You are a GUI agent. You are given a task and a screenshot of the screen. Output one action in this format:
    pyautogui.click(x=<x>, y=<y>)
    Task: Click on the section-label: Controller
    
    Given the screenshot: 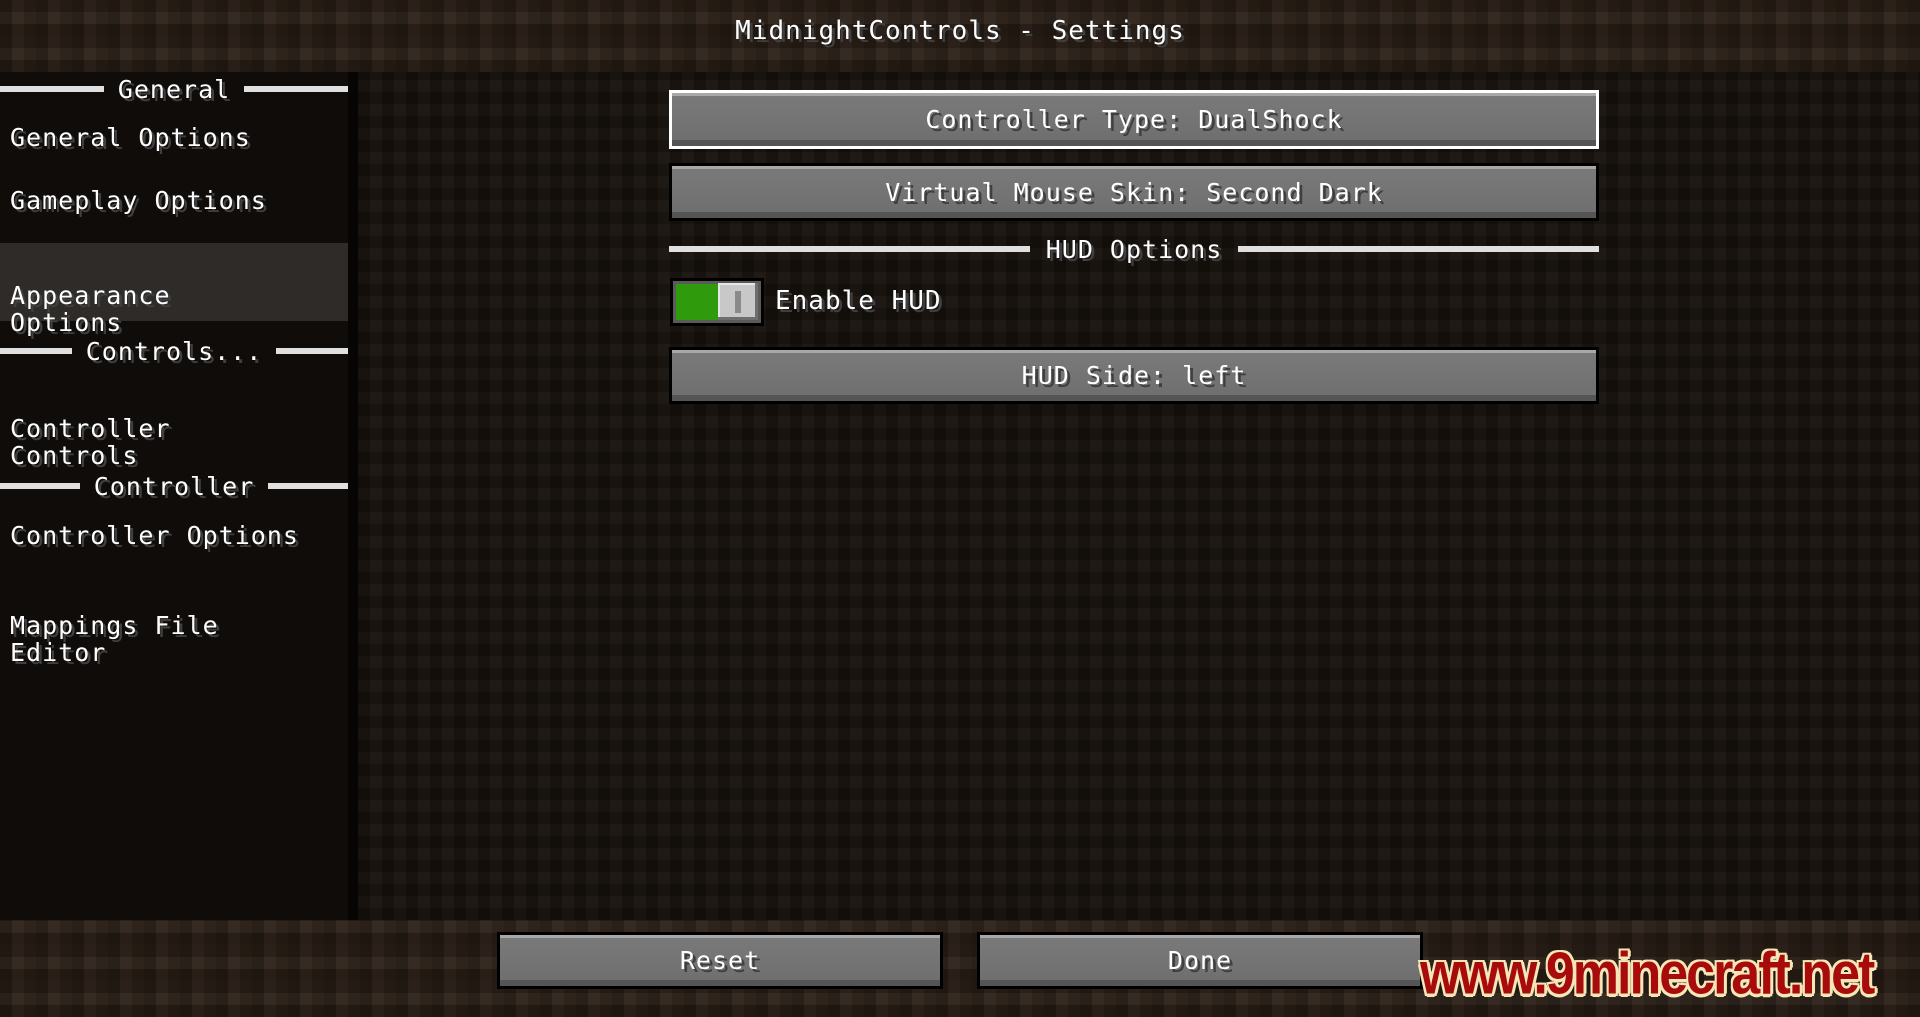 What is the action you would take?
    pyautogui.click(x=174, y=486)
    